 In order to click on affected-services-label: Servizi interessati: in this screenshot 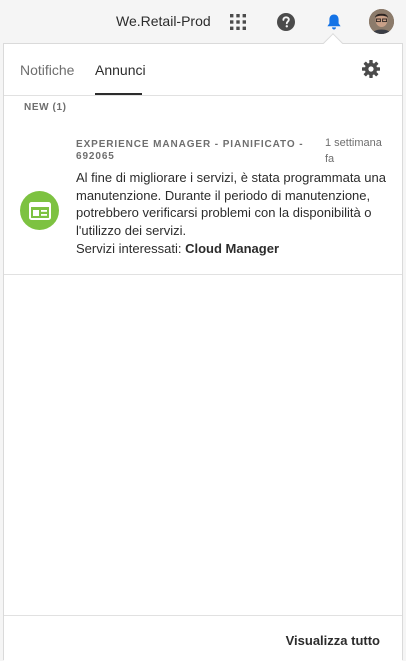, I will do `click(129, 248)`.